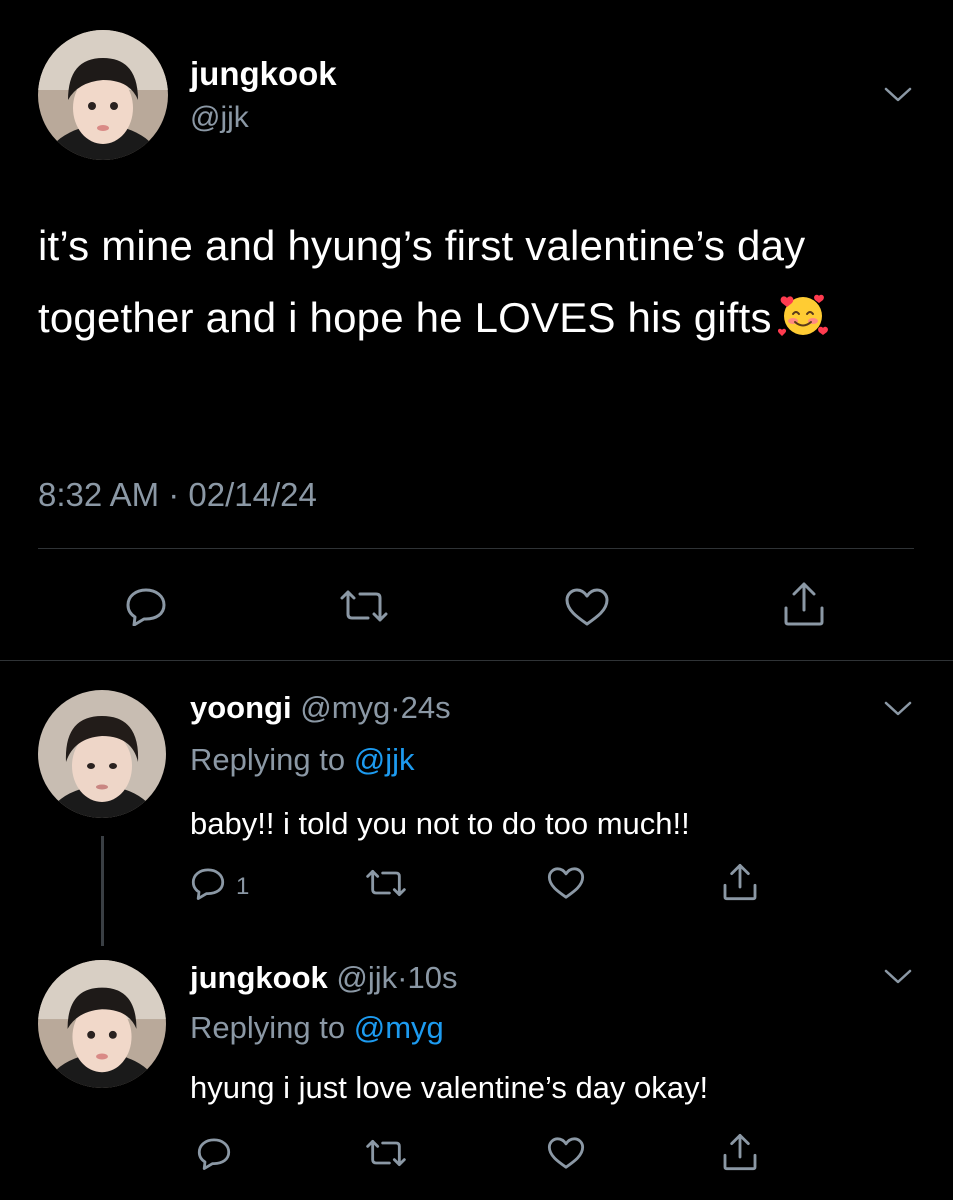 Image resolution: width=953 pixels, height=1200 pixels. Describe the element at coordinates (259, 977) in the screenshot. I see `reply-display-name: jungkook` at that location.